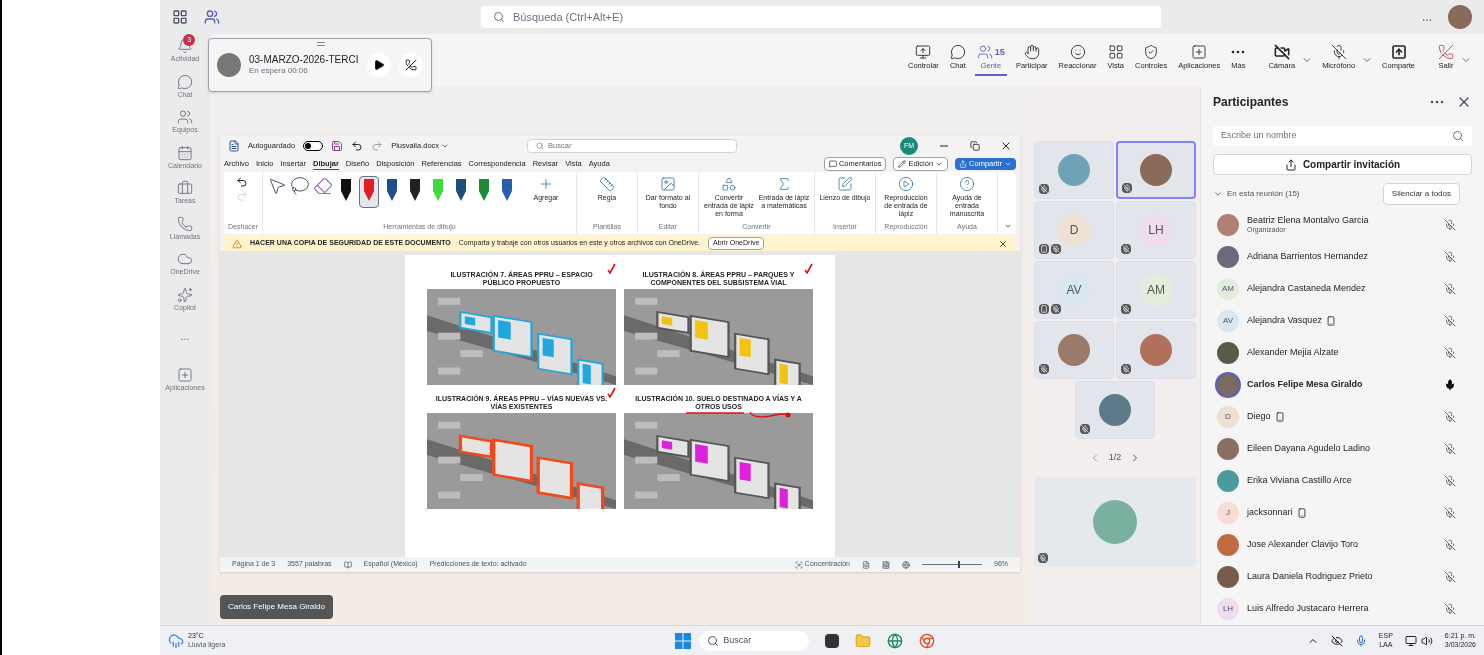 This screenshot has width=1484, height=655. What do you see at coordinates (276, 607) in the screenshot?
I see `presenter-name-tag: Carlos Felipe Mesa Giraldo` at bounding box center [276, 607].